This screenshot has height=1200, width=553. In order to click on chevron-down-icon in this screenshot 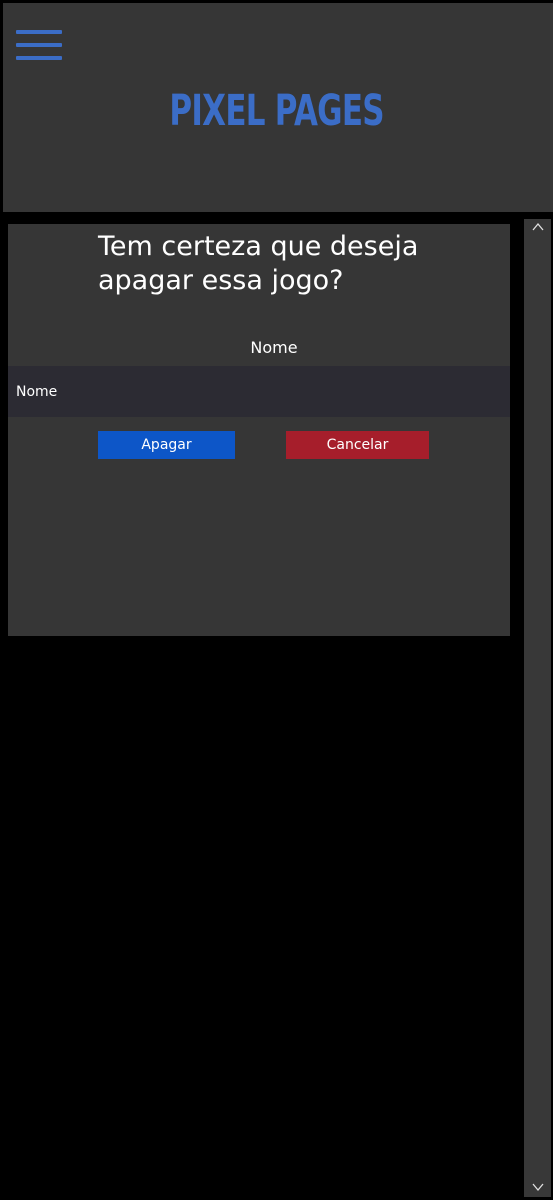, I will do `click(537, 1188)`.